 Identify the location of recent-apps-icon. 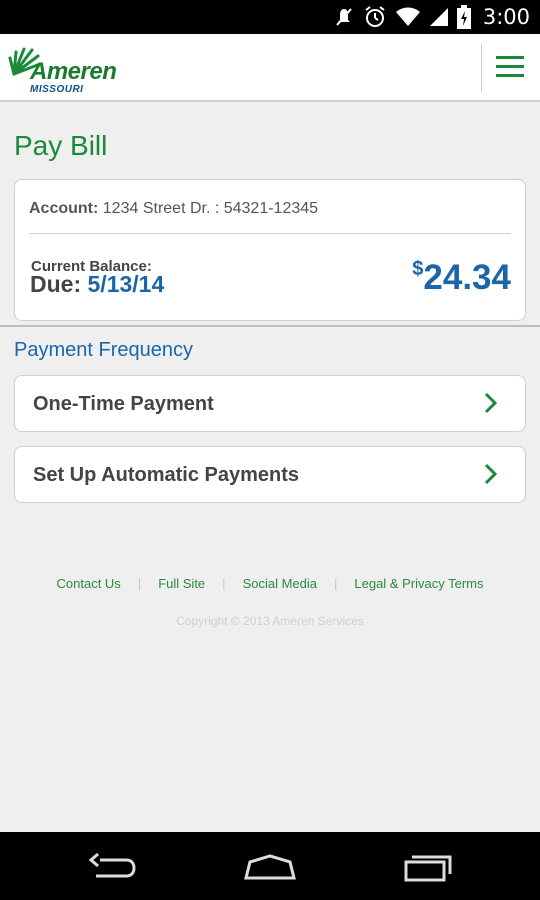
(428, 868).